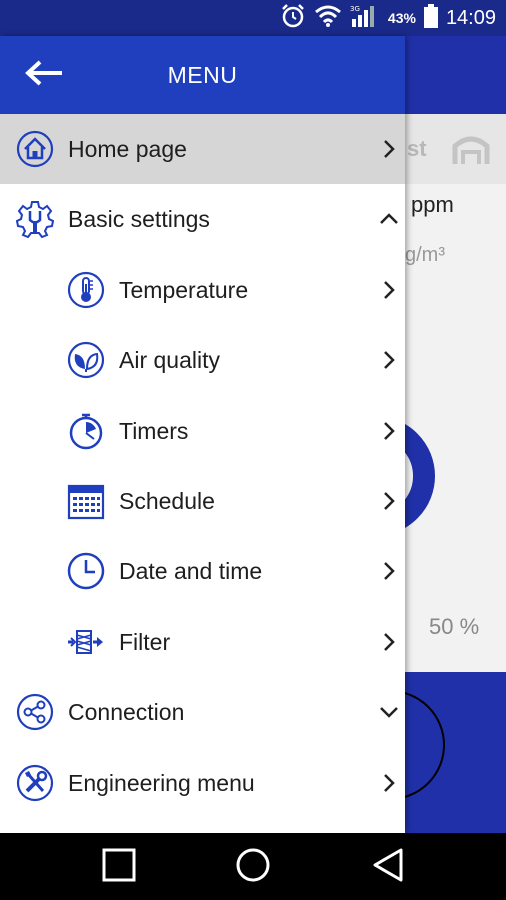 The image size is (506, 900). What do you see at coordinates (126, 712) in the screenshot?
I see `menu-item-label: Connection` at bounding box center [126, 712].